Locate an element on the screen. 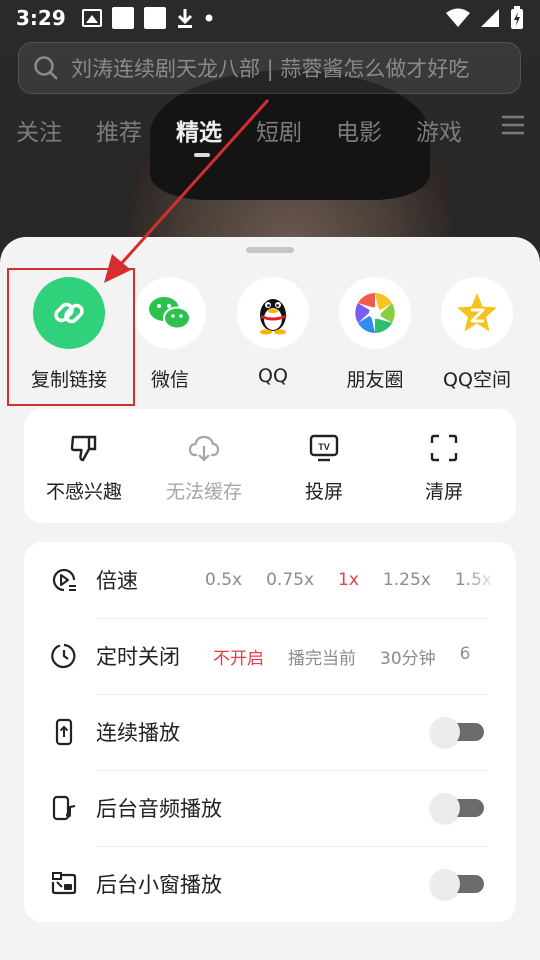 This screenshot has width=540, height=960. dot-icon is located at coordinates (209, 18).